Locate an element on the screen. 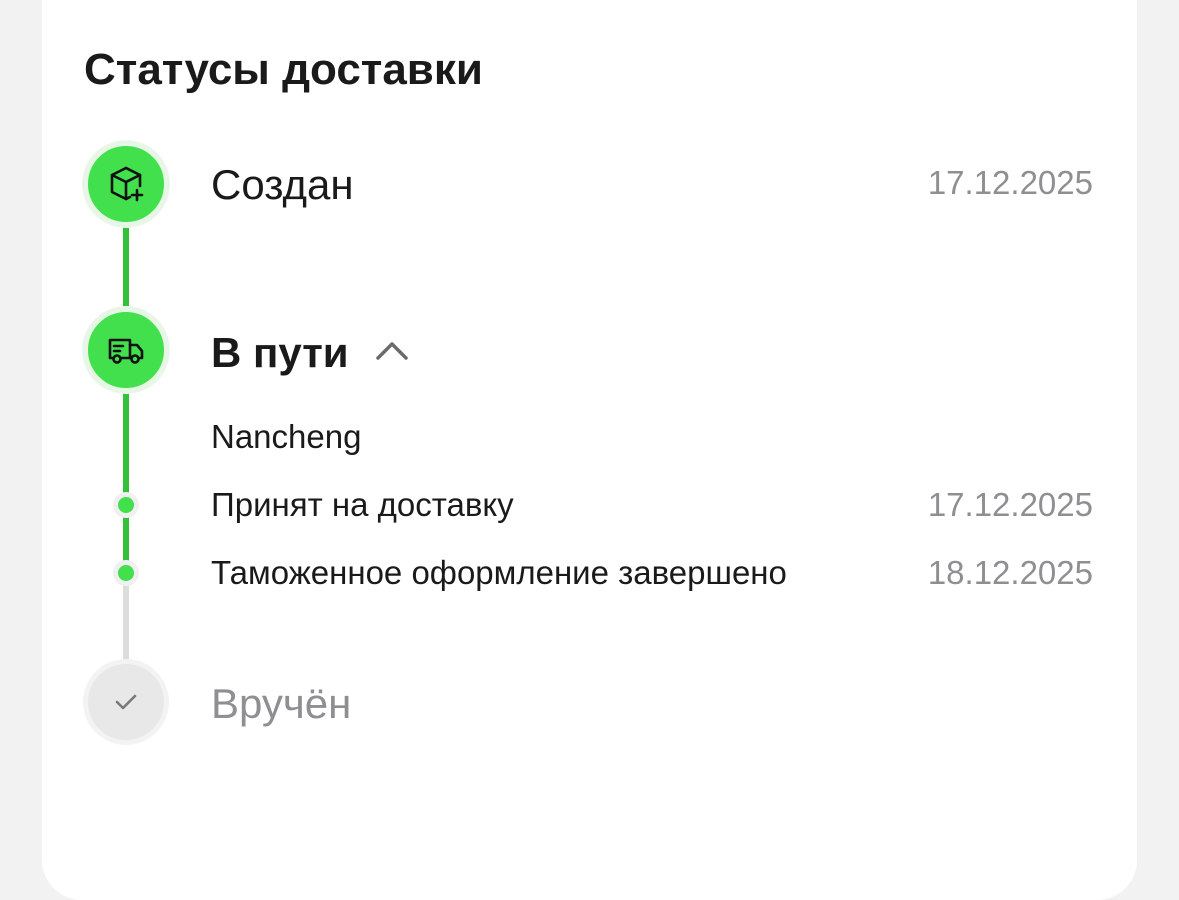 The image size is (1179, 900). timeline-track-pending is located at coordinates (126, 620).